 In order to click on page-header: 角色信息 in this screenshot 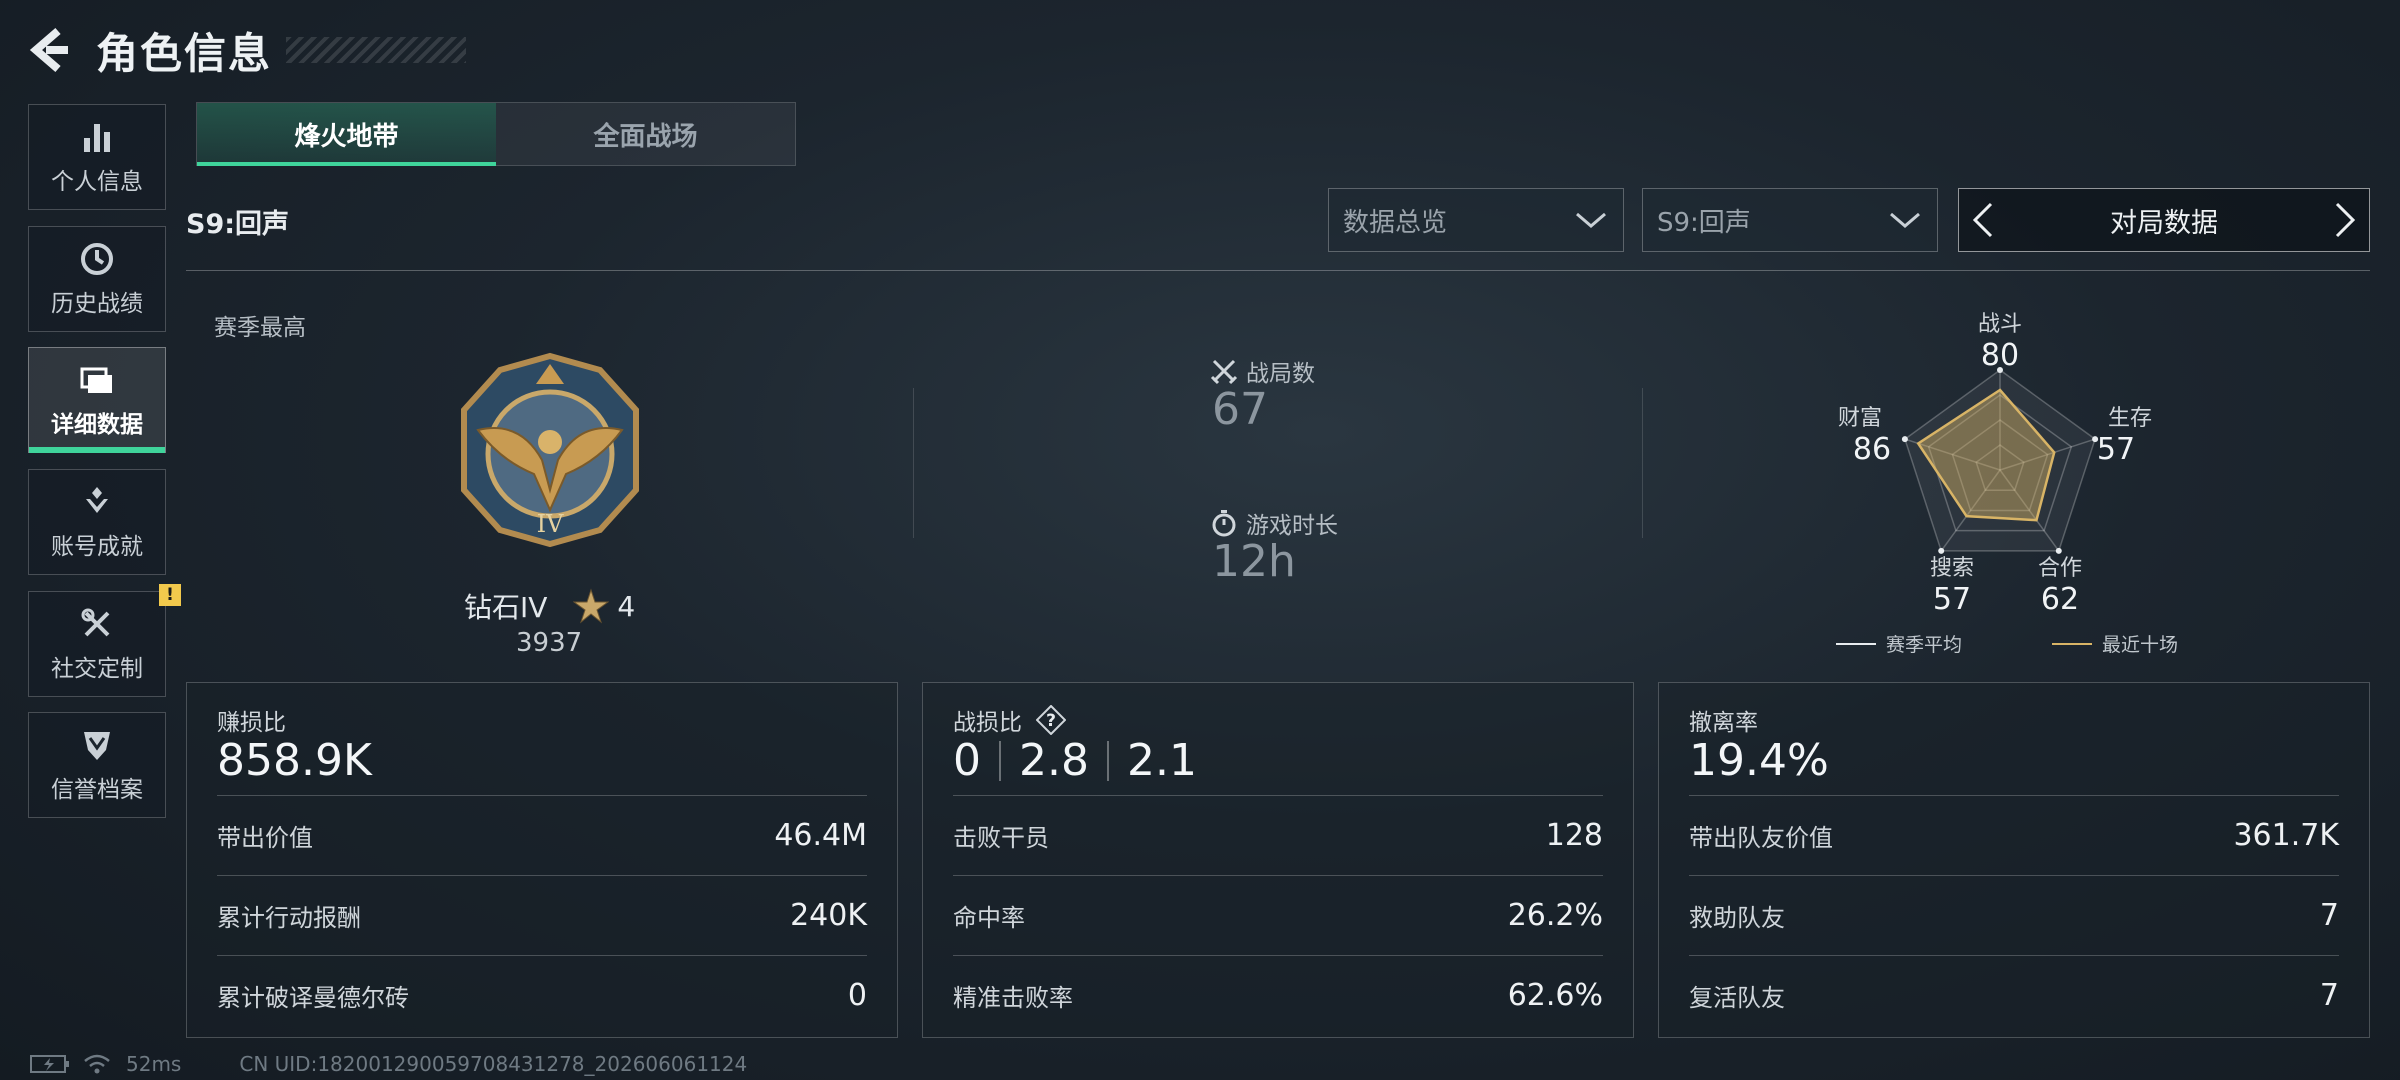, I will do `click(247, 50)`.